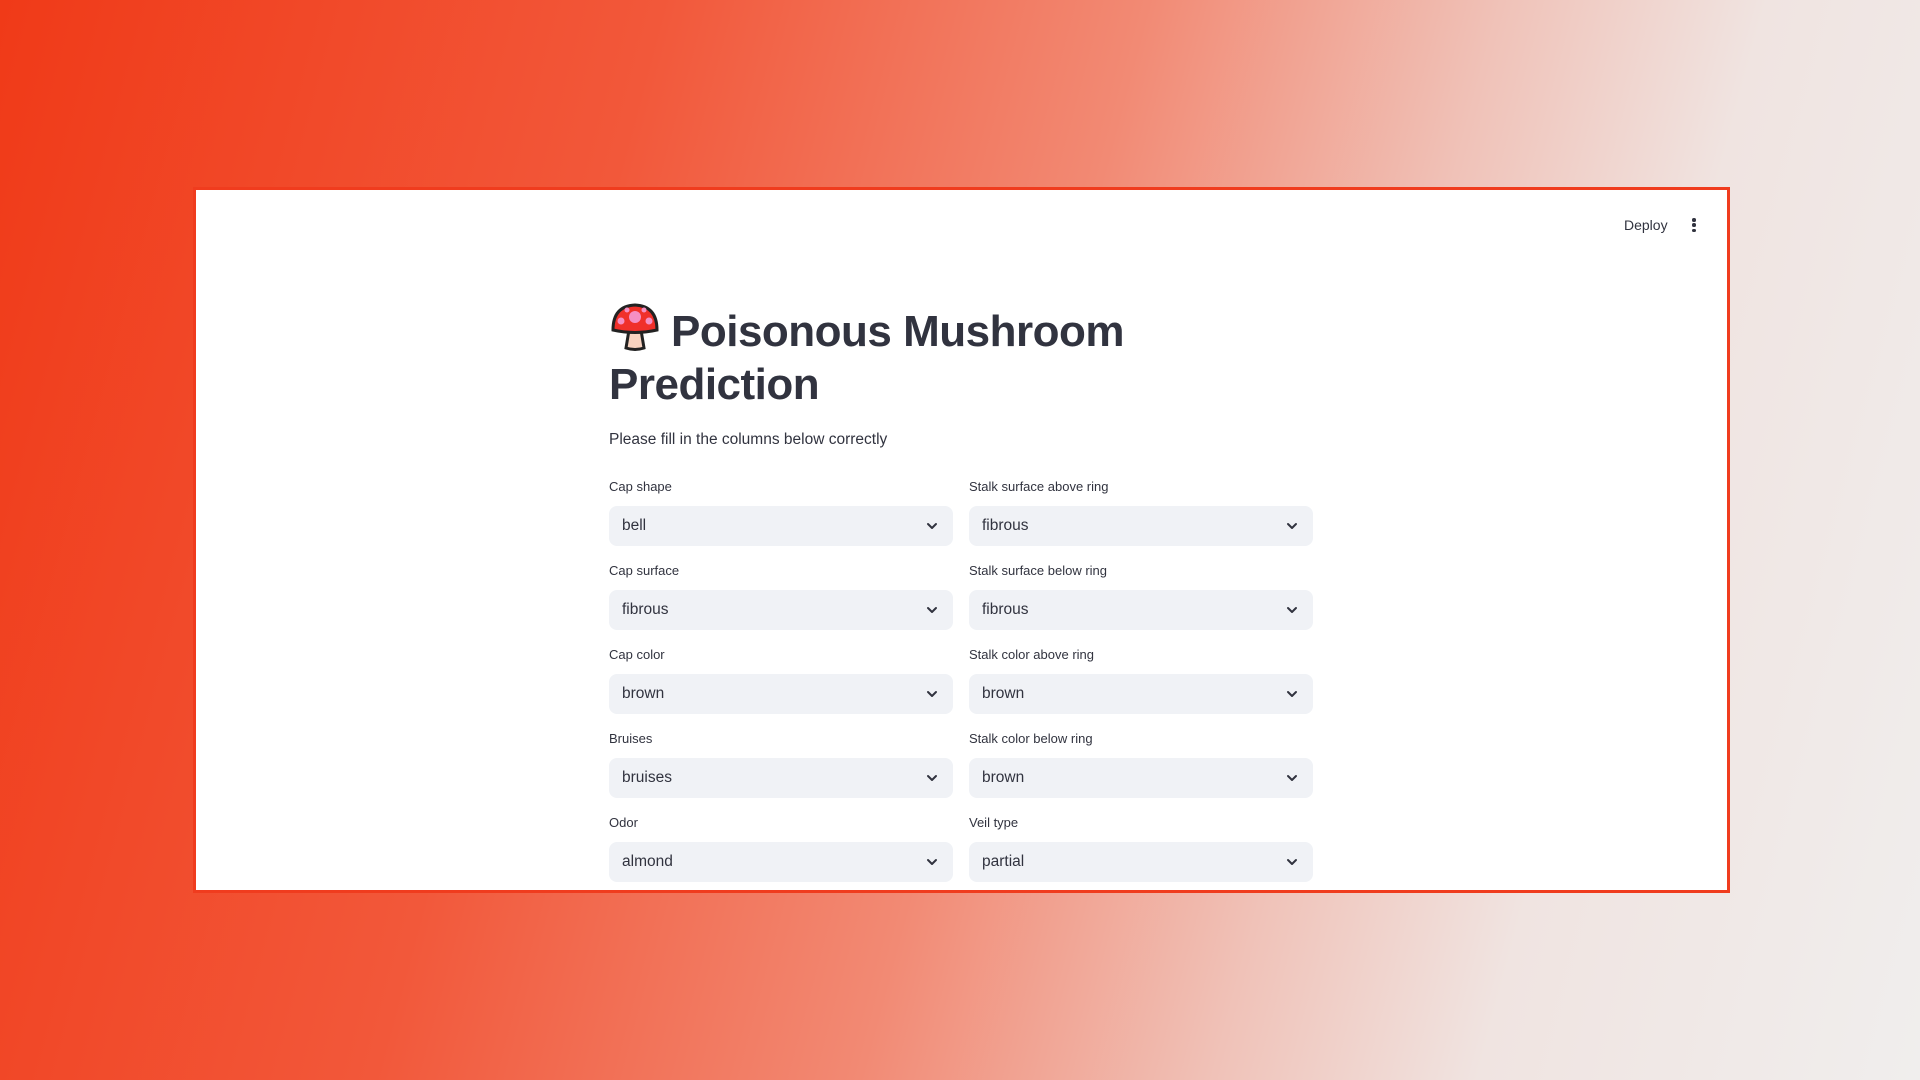 The image size is (1920, 1080). I want to click on select-field: Stalk surface below ring fibrous, so click(1141, 596).